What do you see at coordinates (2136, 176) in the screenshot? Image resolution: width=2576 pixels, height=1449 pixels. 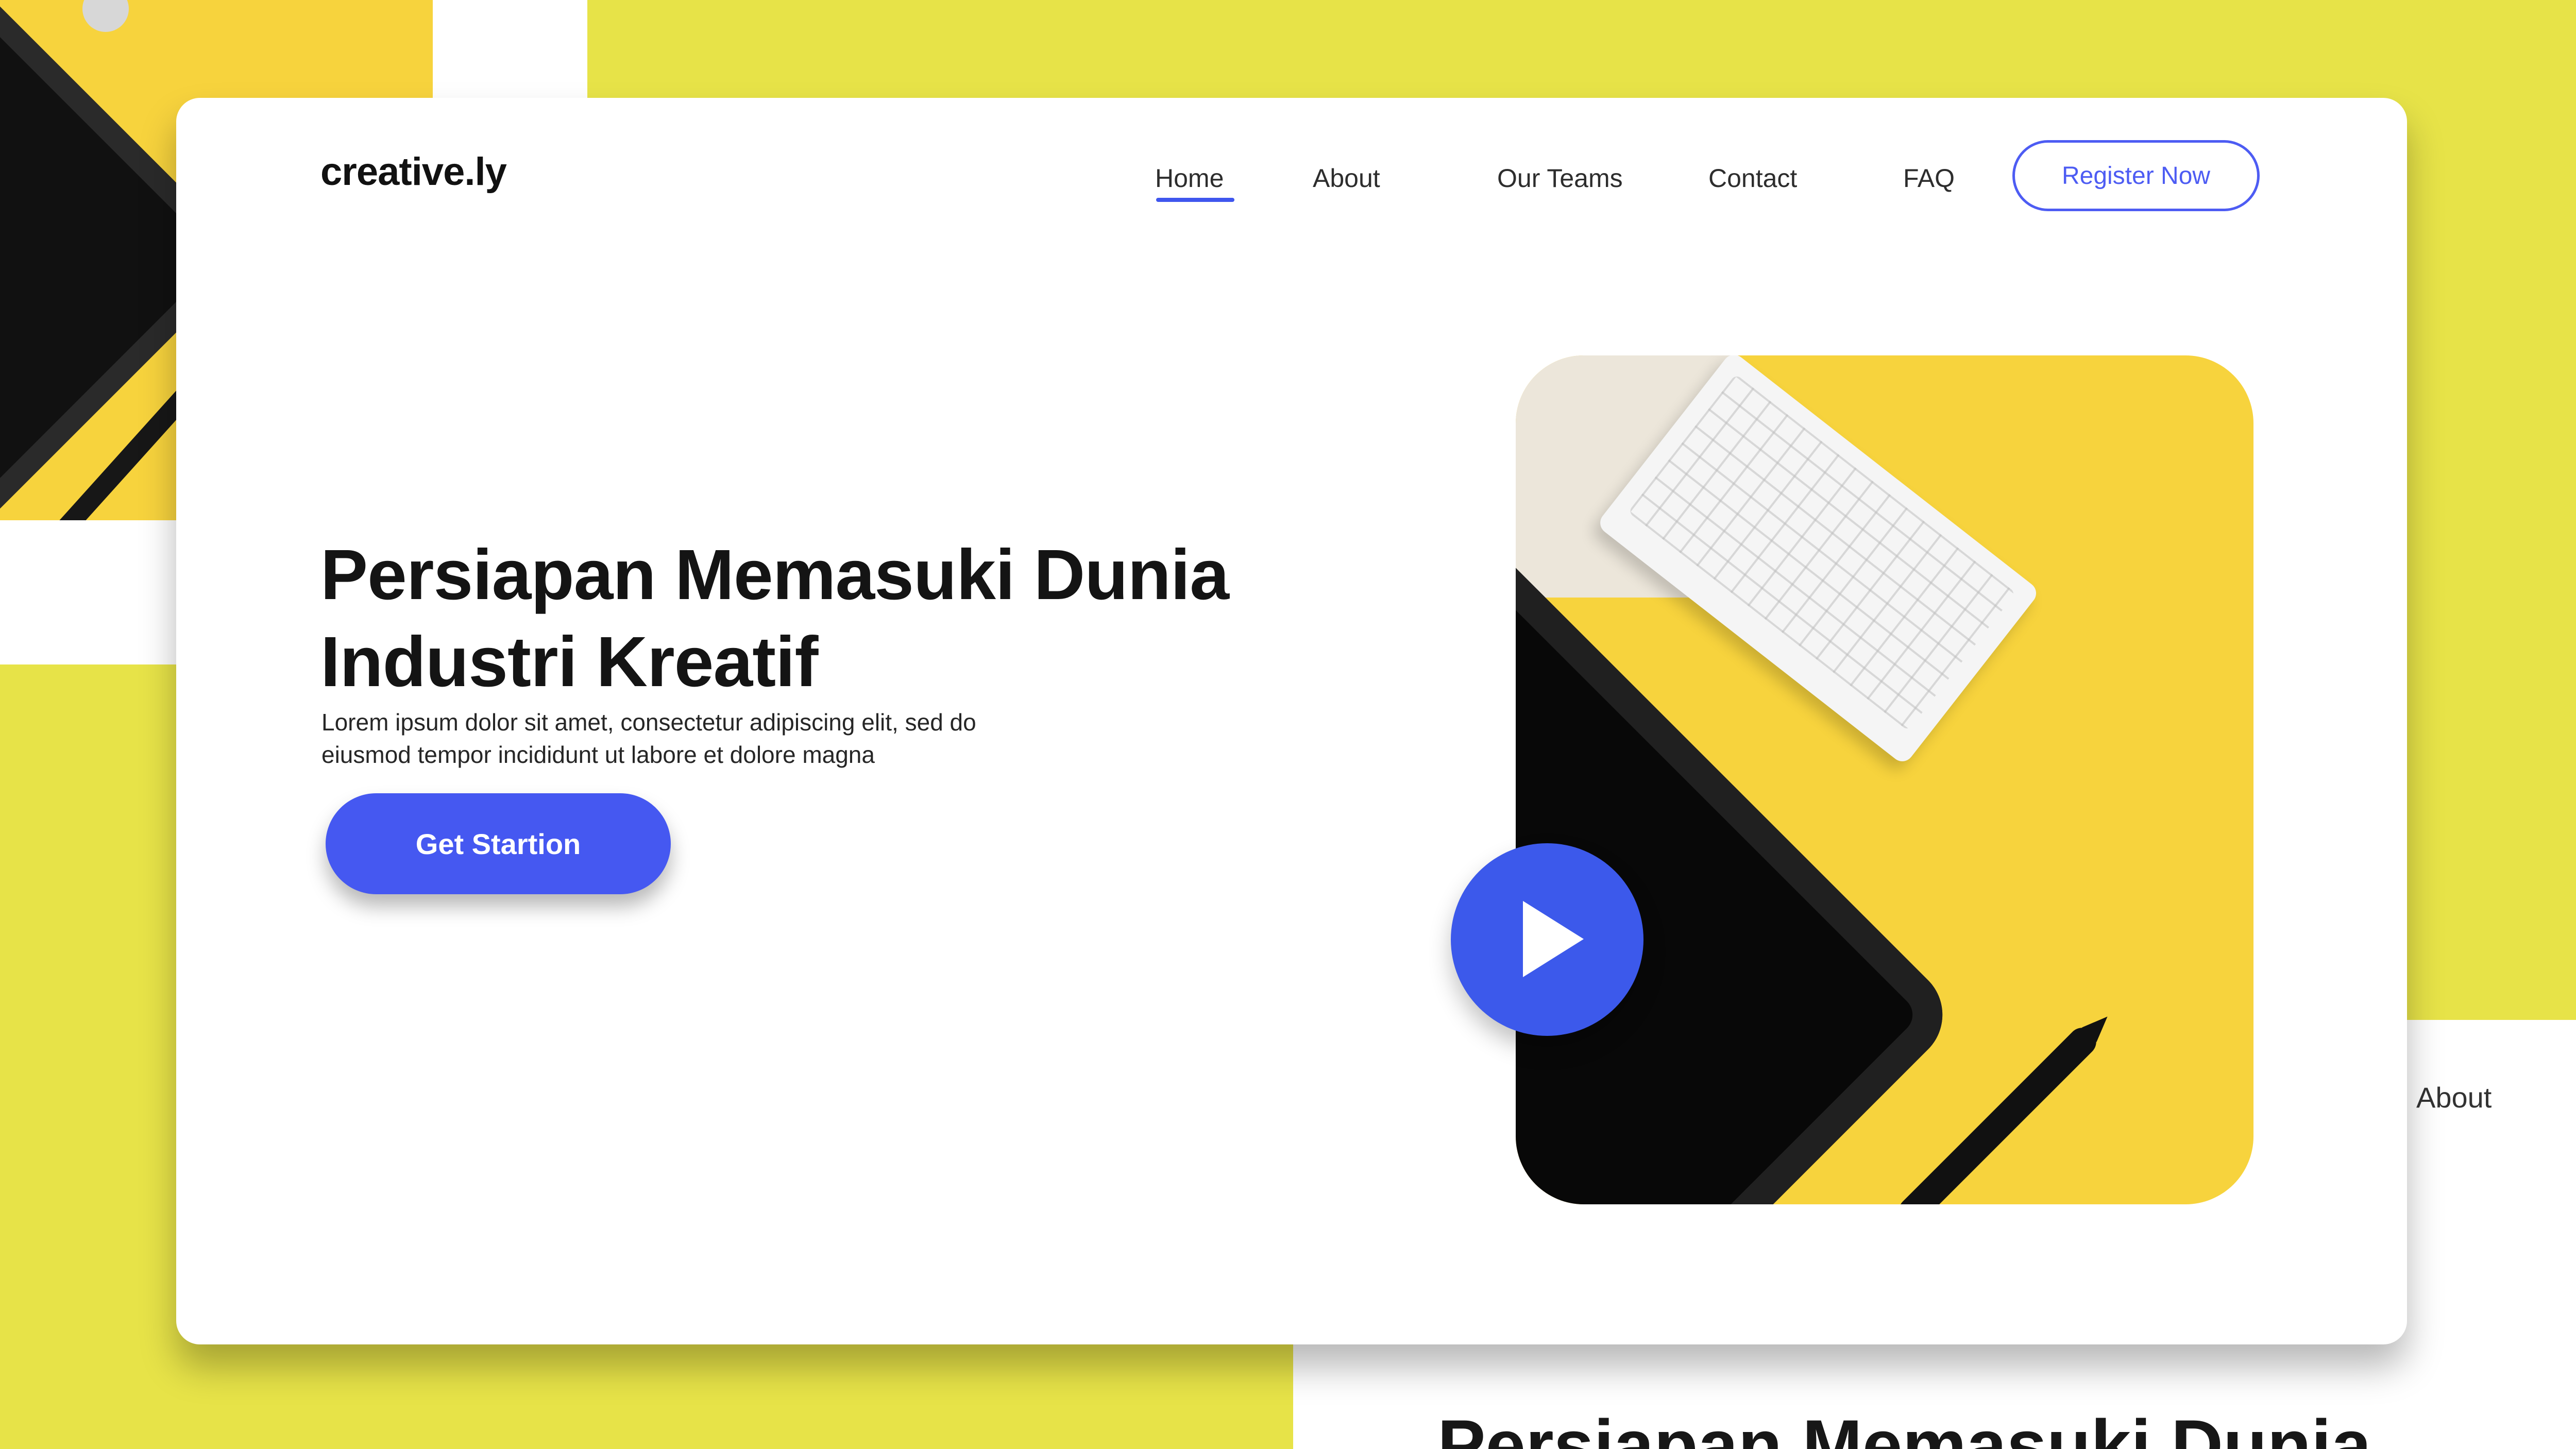 I see `register-now-button: Register Now` at bounding box center [2136, 176].